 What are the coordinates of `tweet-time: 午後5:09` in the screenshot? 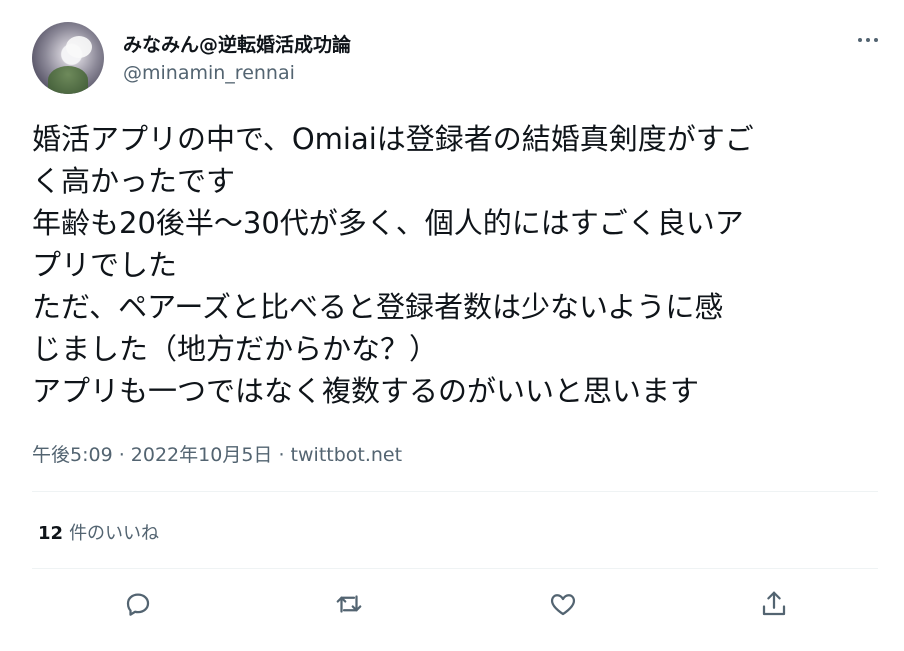 It's located at (72, 455).